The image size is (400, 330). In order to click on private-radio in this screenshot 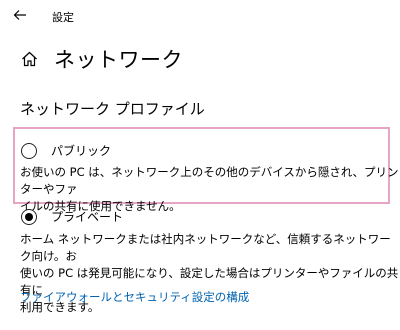, I will do `click(29, 216)`.